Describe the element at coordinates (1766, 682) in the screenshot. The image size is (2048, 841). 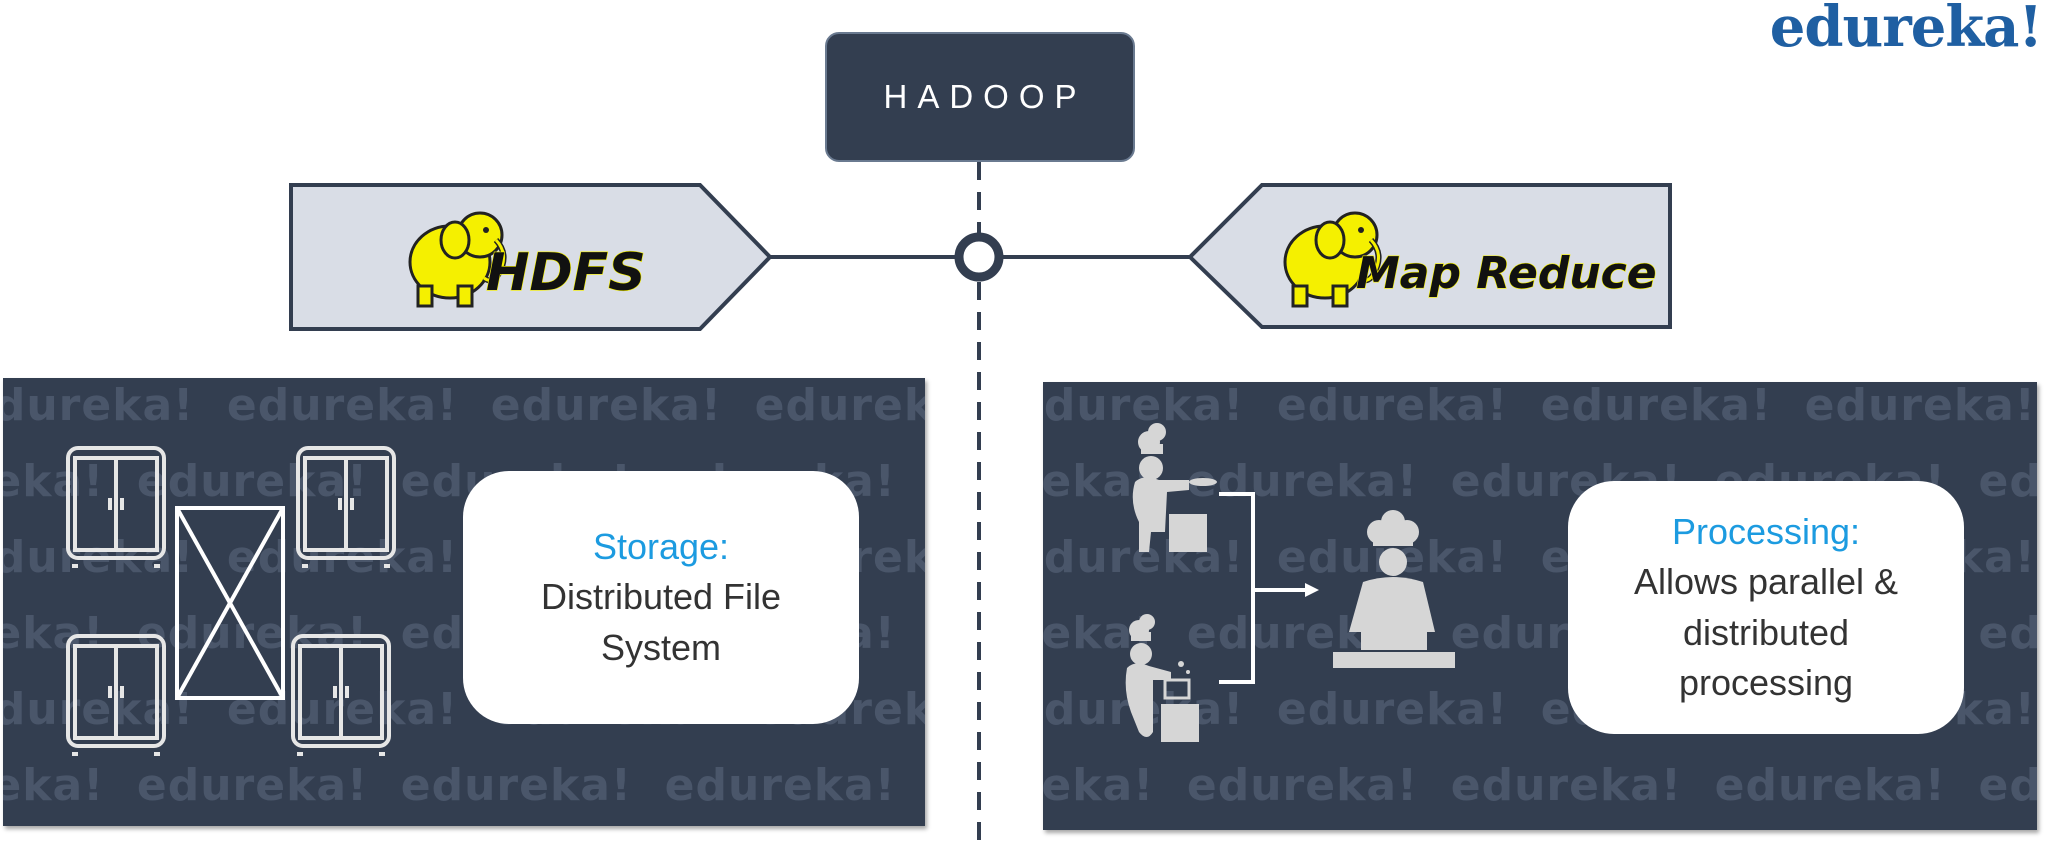
I see `processing-body-line3: processing` at that location.